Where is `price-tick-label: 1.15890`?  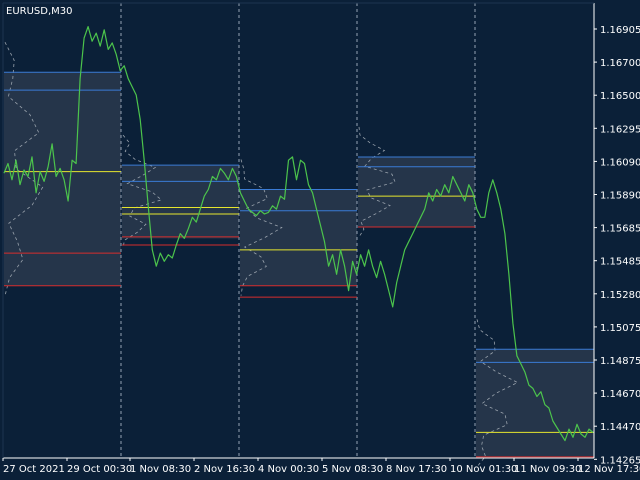
price-tick-label: 1.15890 is located at coordinates (620, 196).